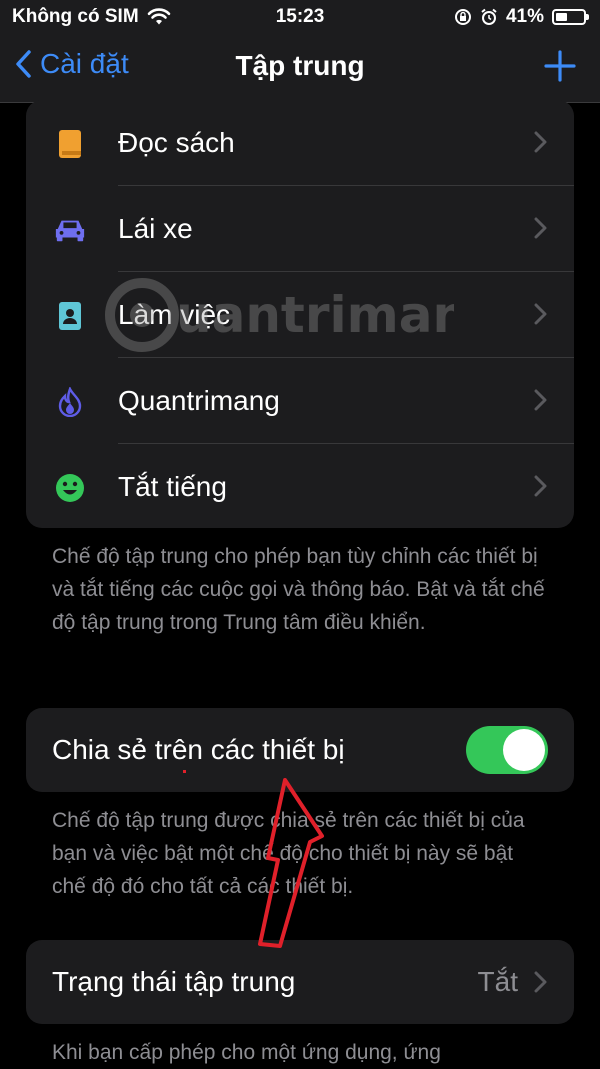 The height and width of the screenshot is (1069, 600). I want to click on focus-status-value: Tắt, so click(497, 981).